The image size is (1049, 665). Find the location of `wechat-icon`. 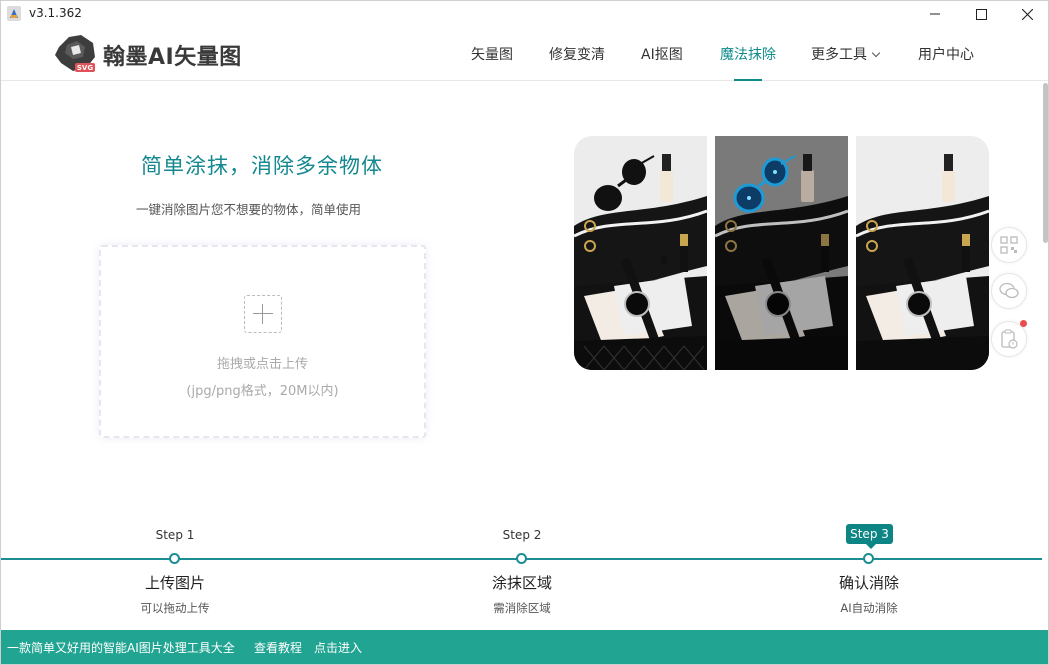

wechat-icon is located at coordinates (1009, 290).